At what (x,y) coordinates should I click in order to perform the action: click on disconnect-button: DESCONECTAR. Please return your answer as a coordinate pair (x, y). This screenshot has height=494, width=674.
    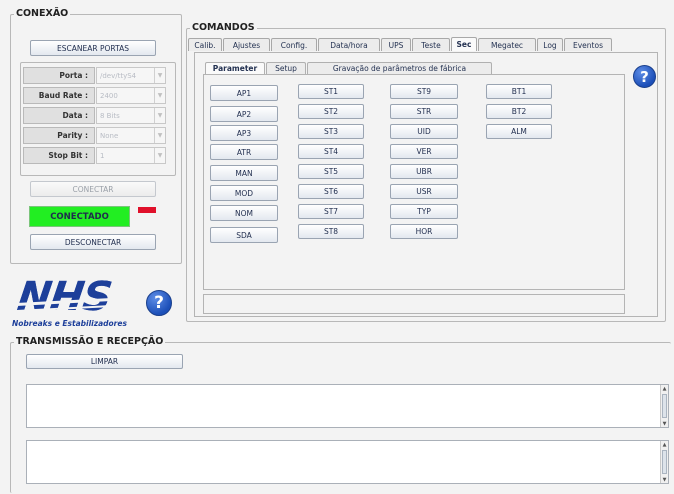
    Looking at the image, I should click on (93, 242).